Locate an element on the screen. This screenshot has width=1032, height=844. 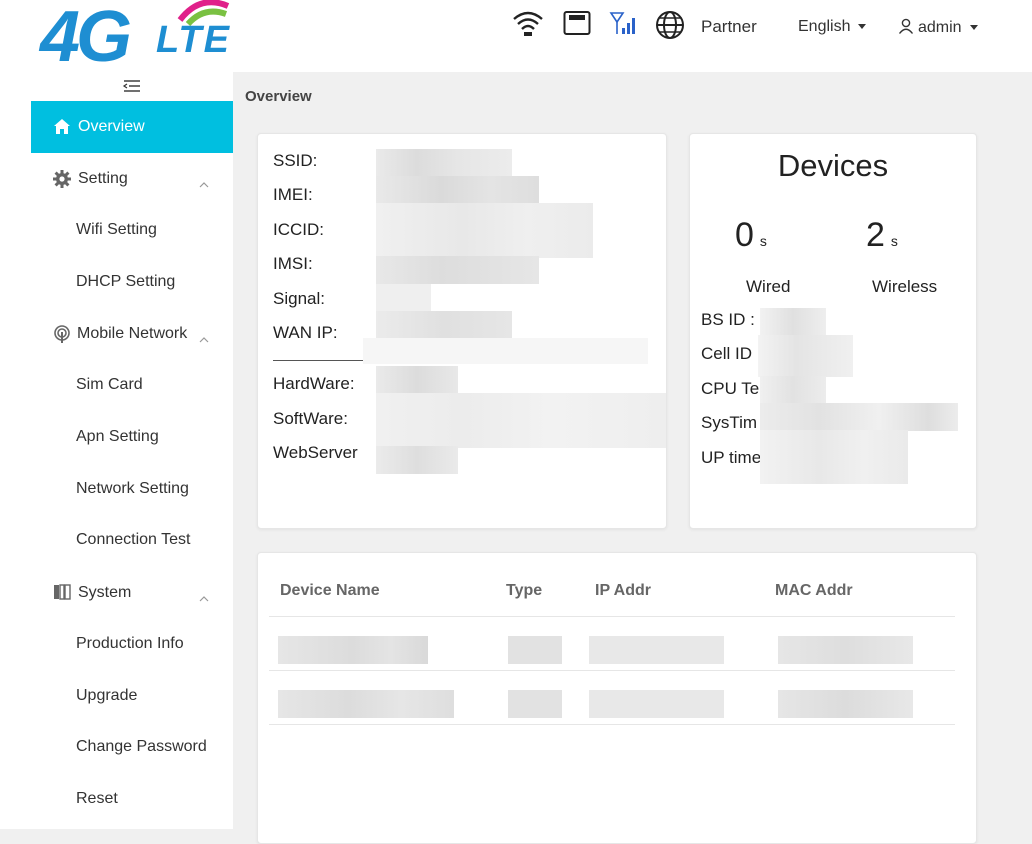
sidebar-item-label: Network Setting is located at coordinates (132, 488).